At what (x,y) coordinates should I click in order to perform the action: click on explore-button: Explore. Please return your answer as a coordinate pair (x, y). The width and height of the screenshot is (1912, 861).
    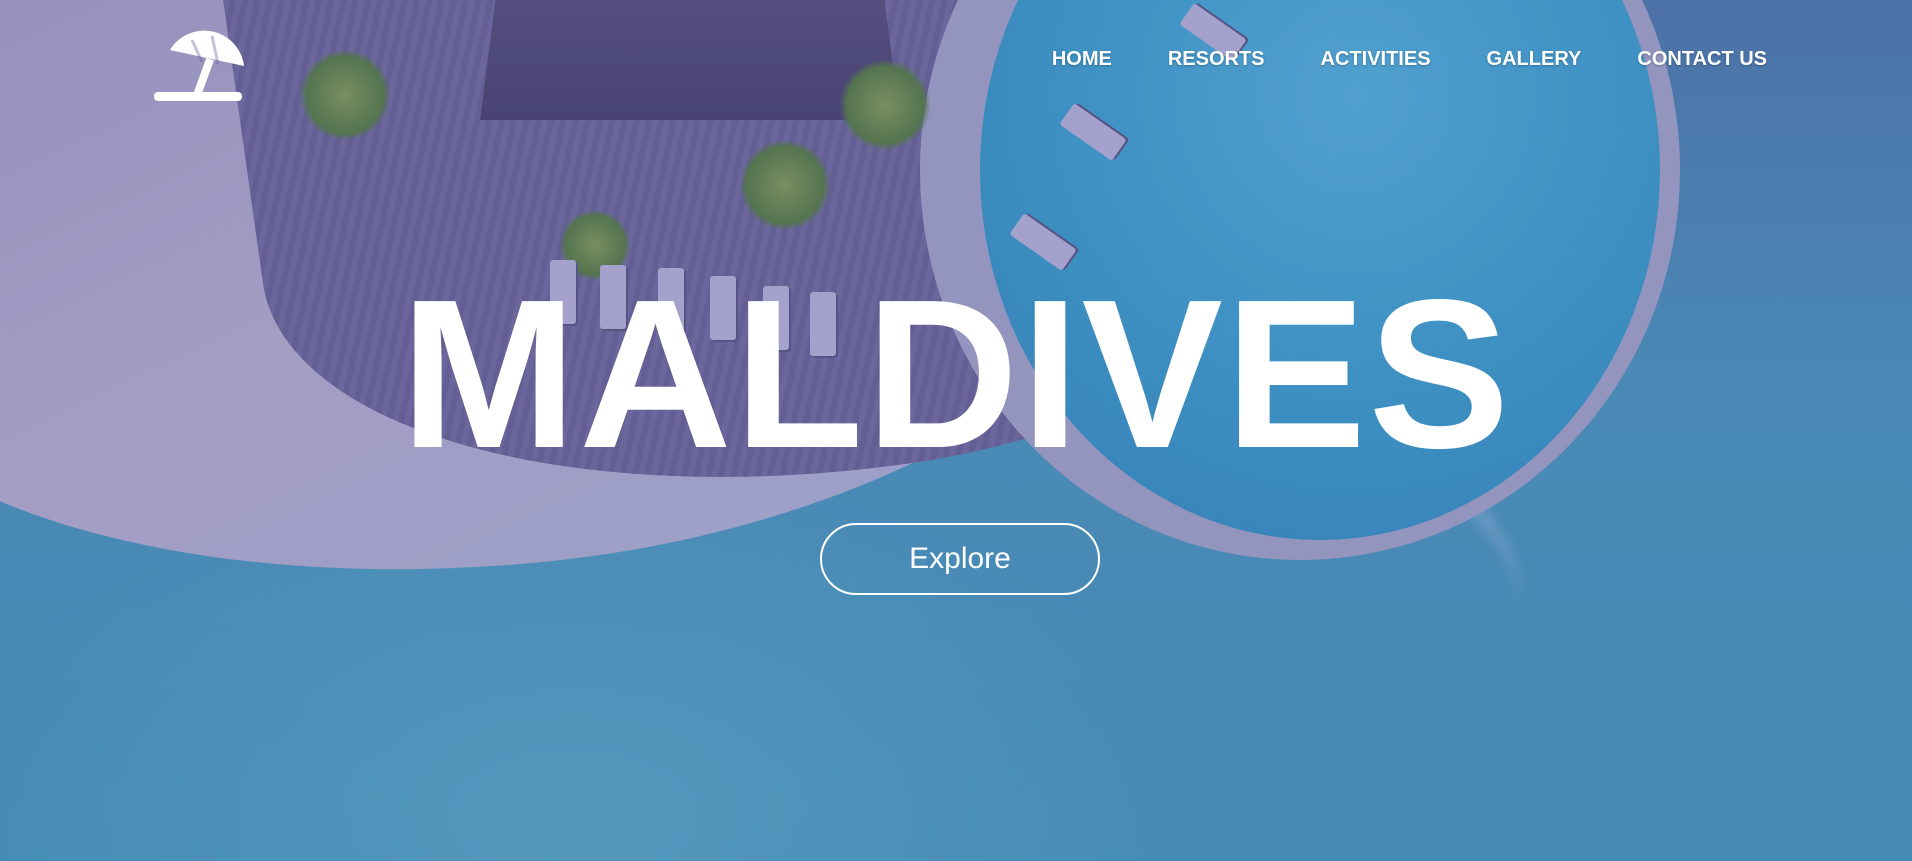
    Looking at the image, I should click on (960, 559).